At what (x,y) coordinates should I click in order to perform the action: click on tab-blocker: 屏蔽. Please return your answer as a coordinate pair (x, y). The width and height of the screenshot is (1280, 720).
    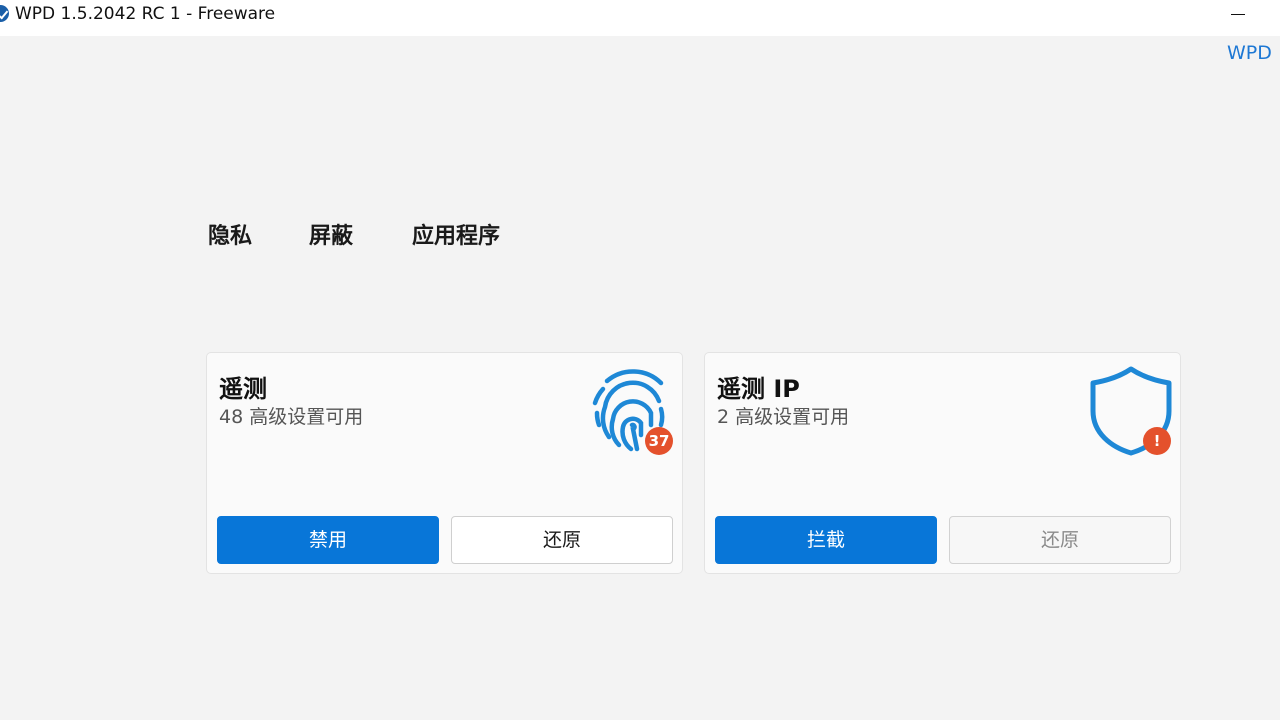
    Looking at the image, I should click on (331, 234).